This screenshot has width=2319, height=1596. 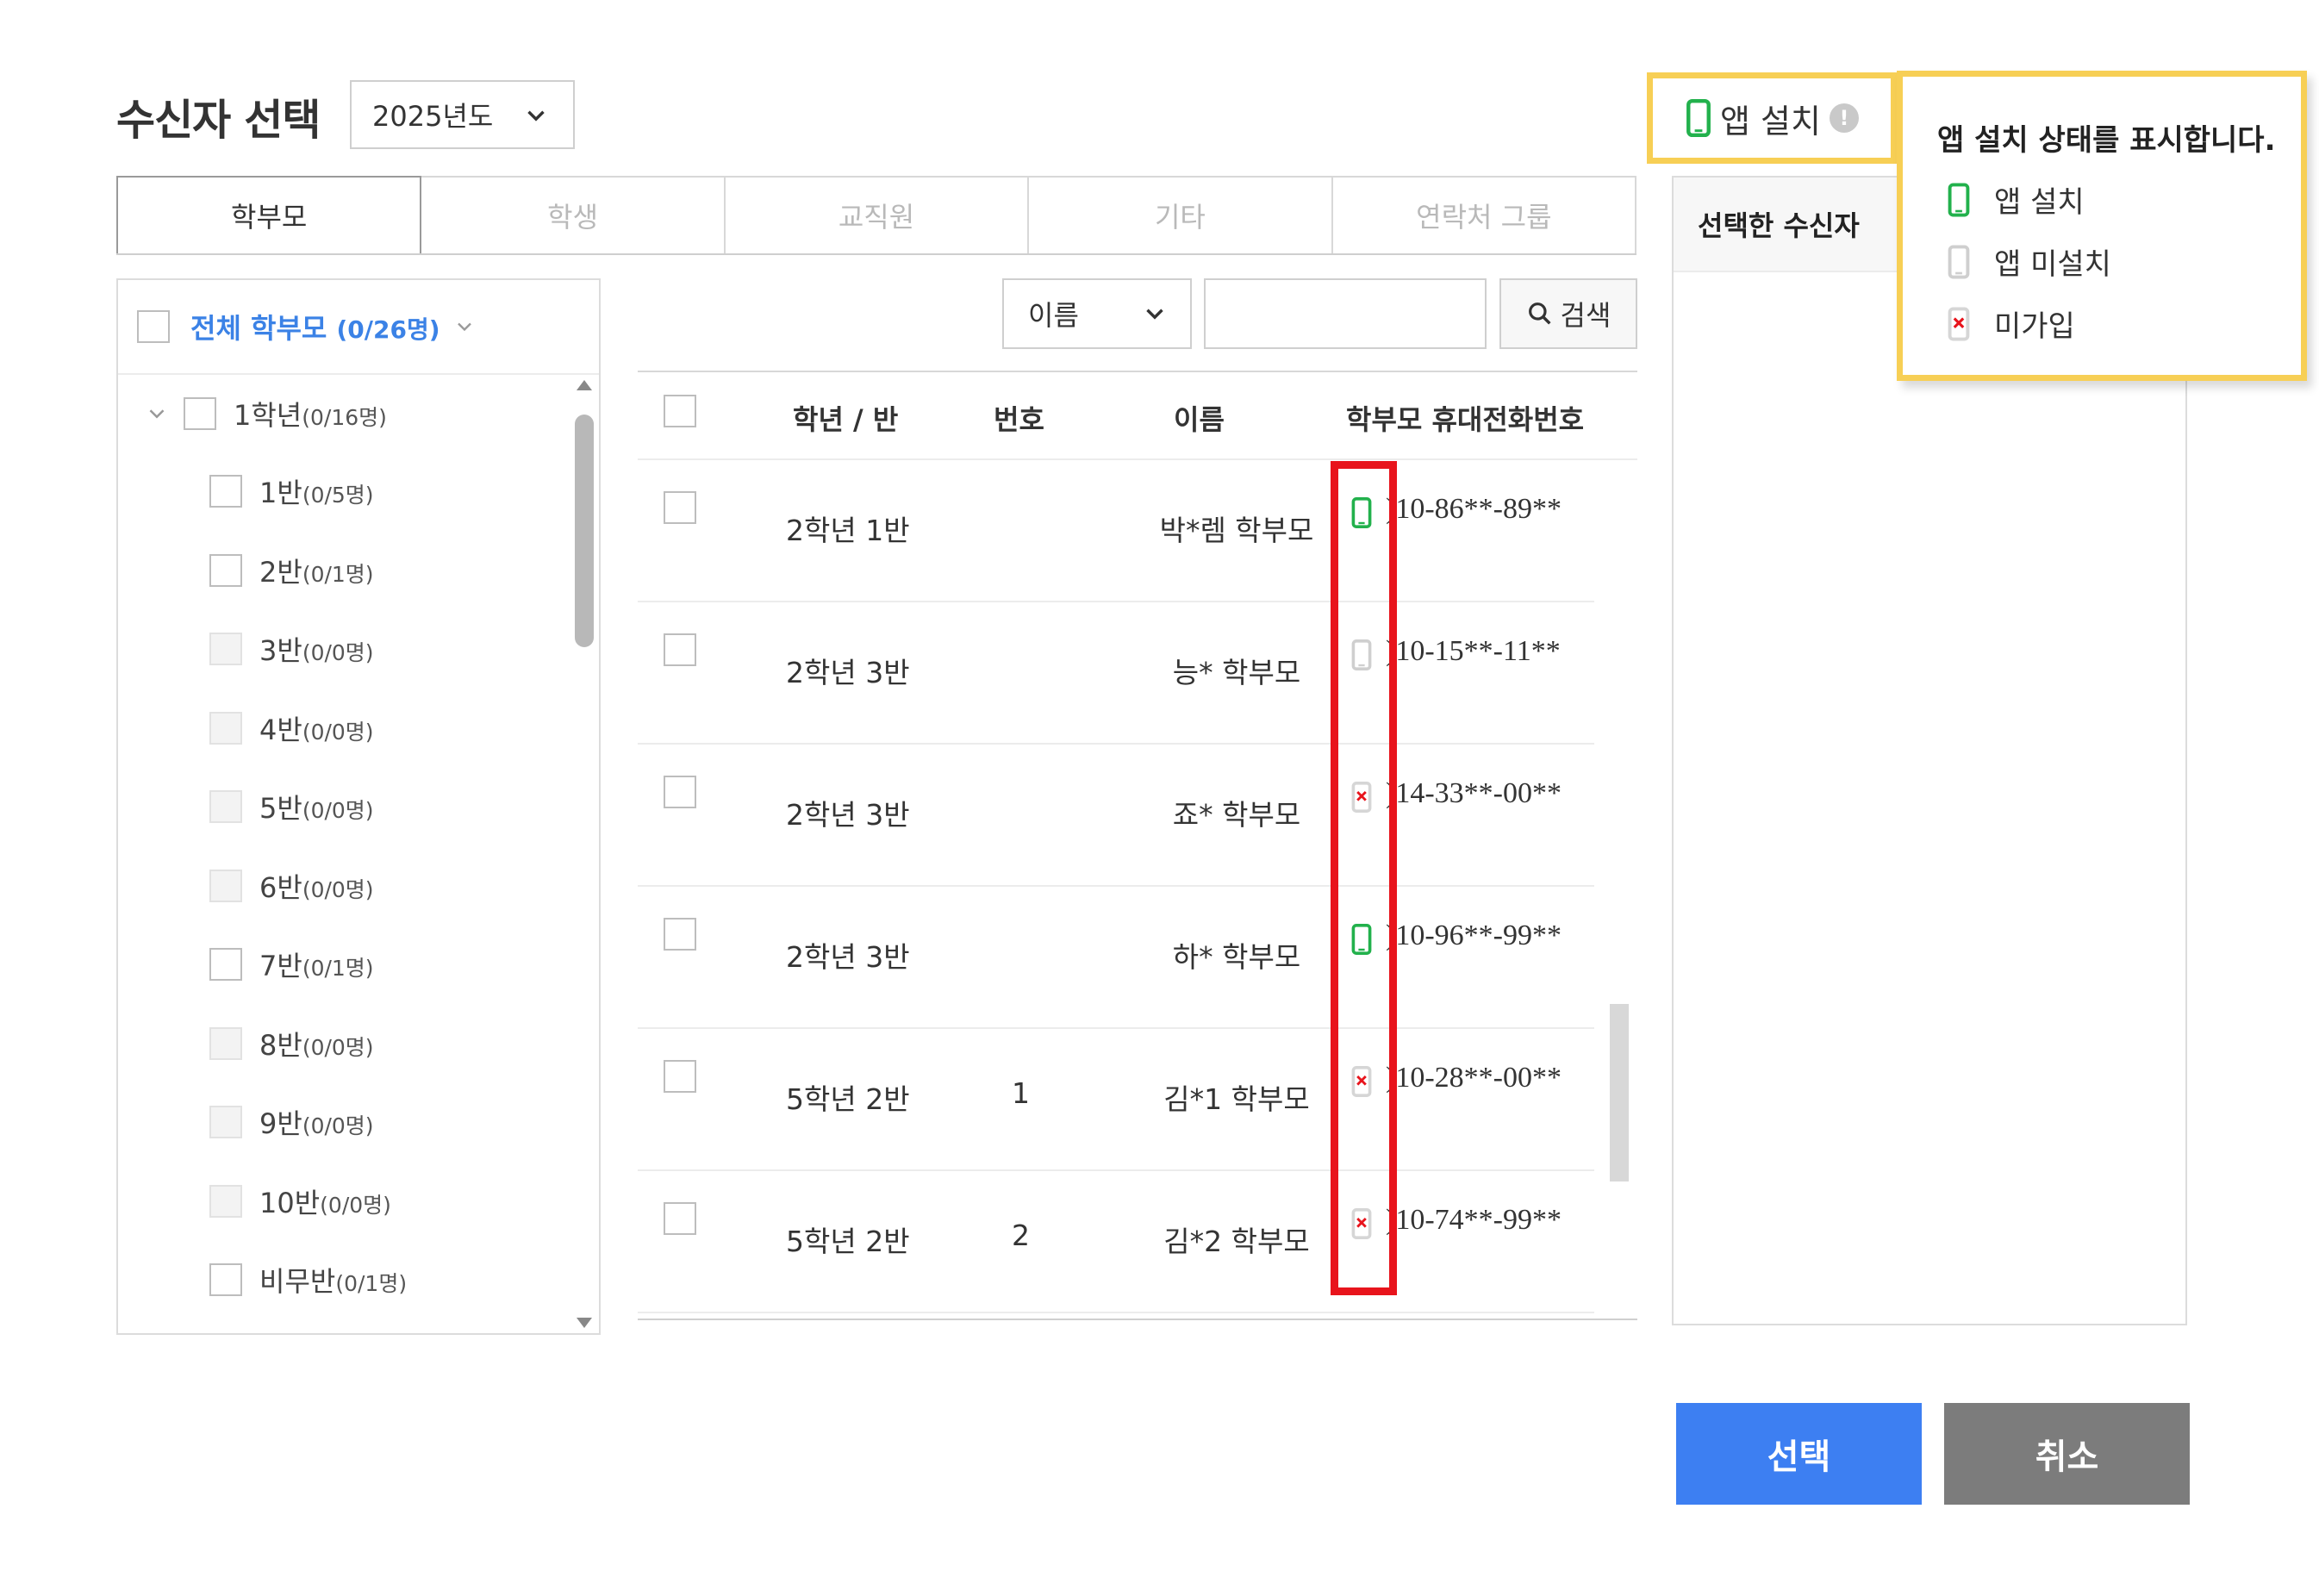 What do you see at coordinates (573, 214) in the screenshot?
I see `tab-students: 학생` at bounding box center [573, 214].